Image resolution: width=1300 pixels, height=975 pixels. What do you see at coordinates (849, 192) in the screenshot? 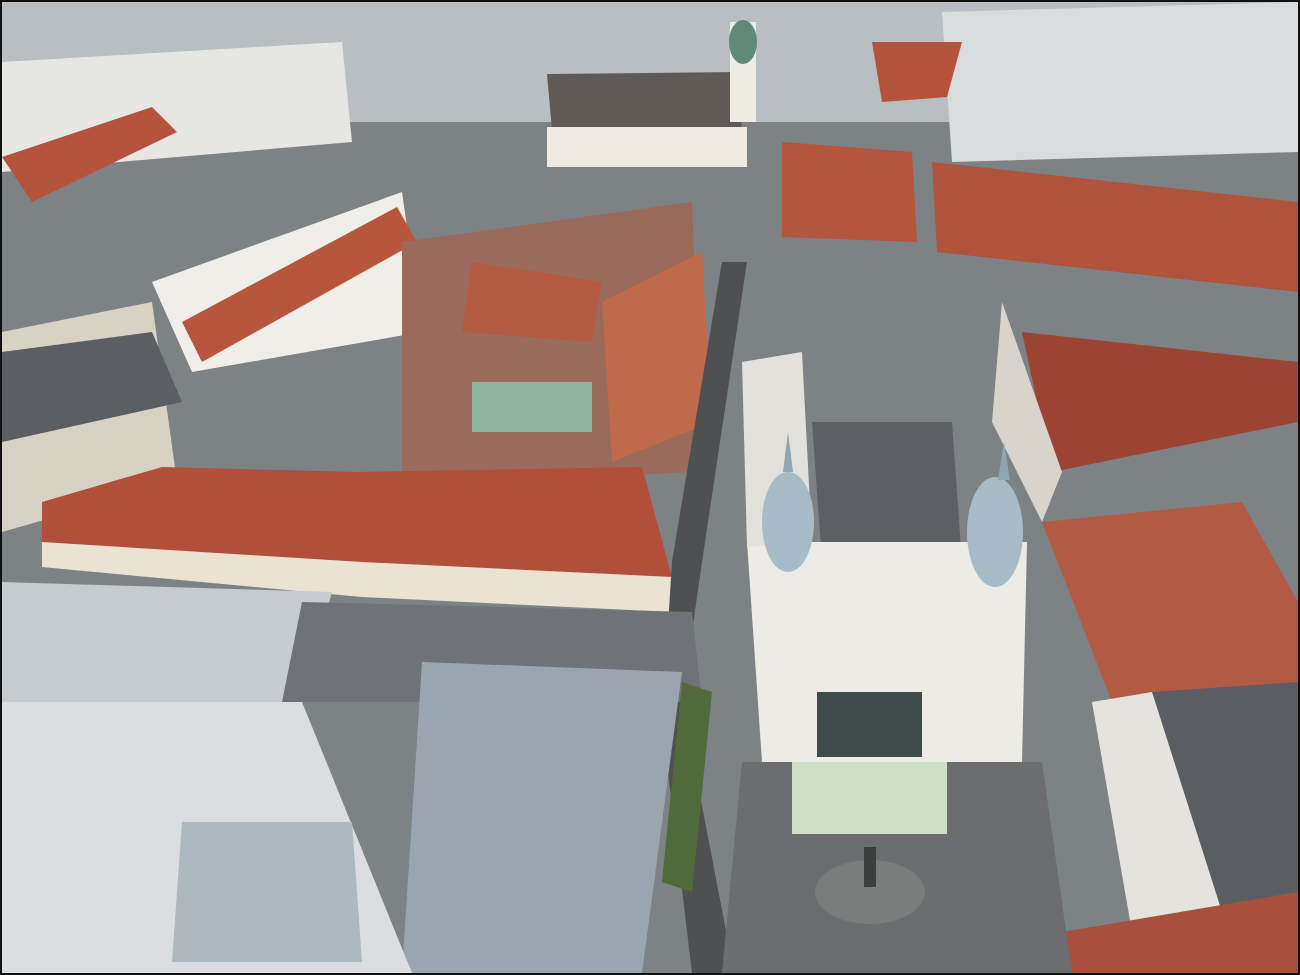
I see `red-roofs-right-upper` at bounding box center [849, 192].